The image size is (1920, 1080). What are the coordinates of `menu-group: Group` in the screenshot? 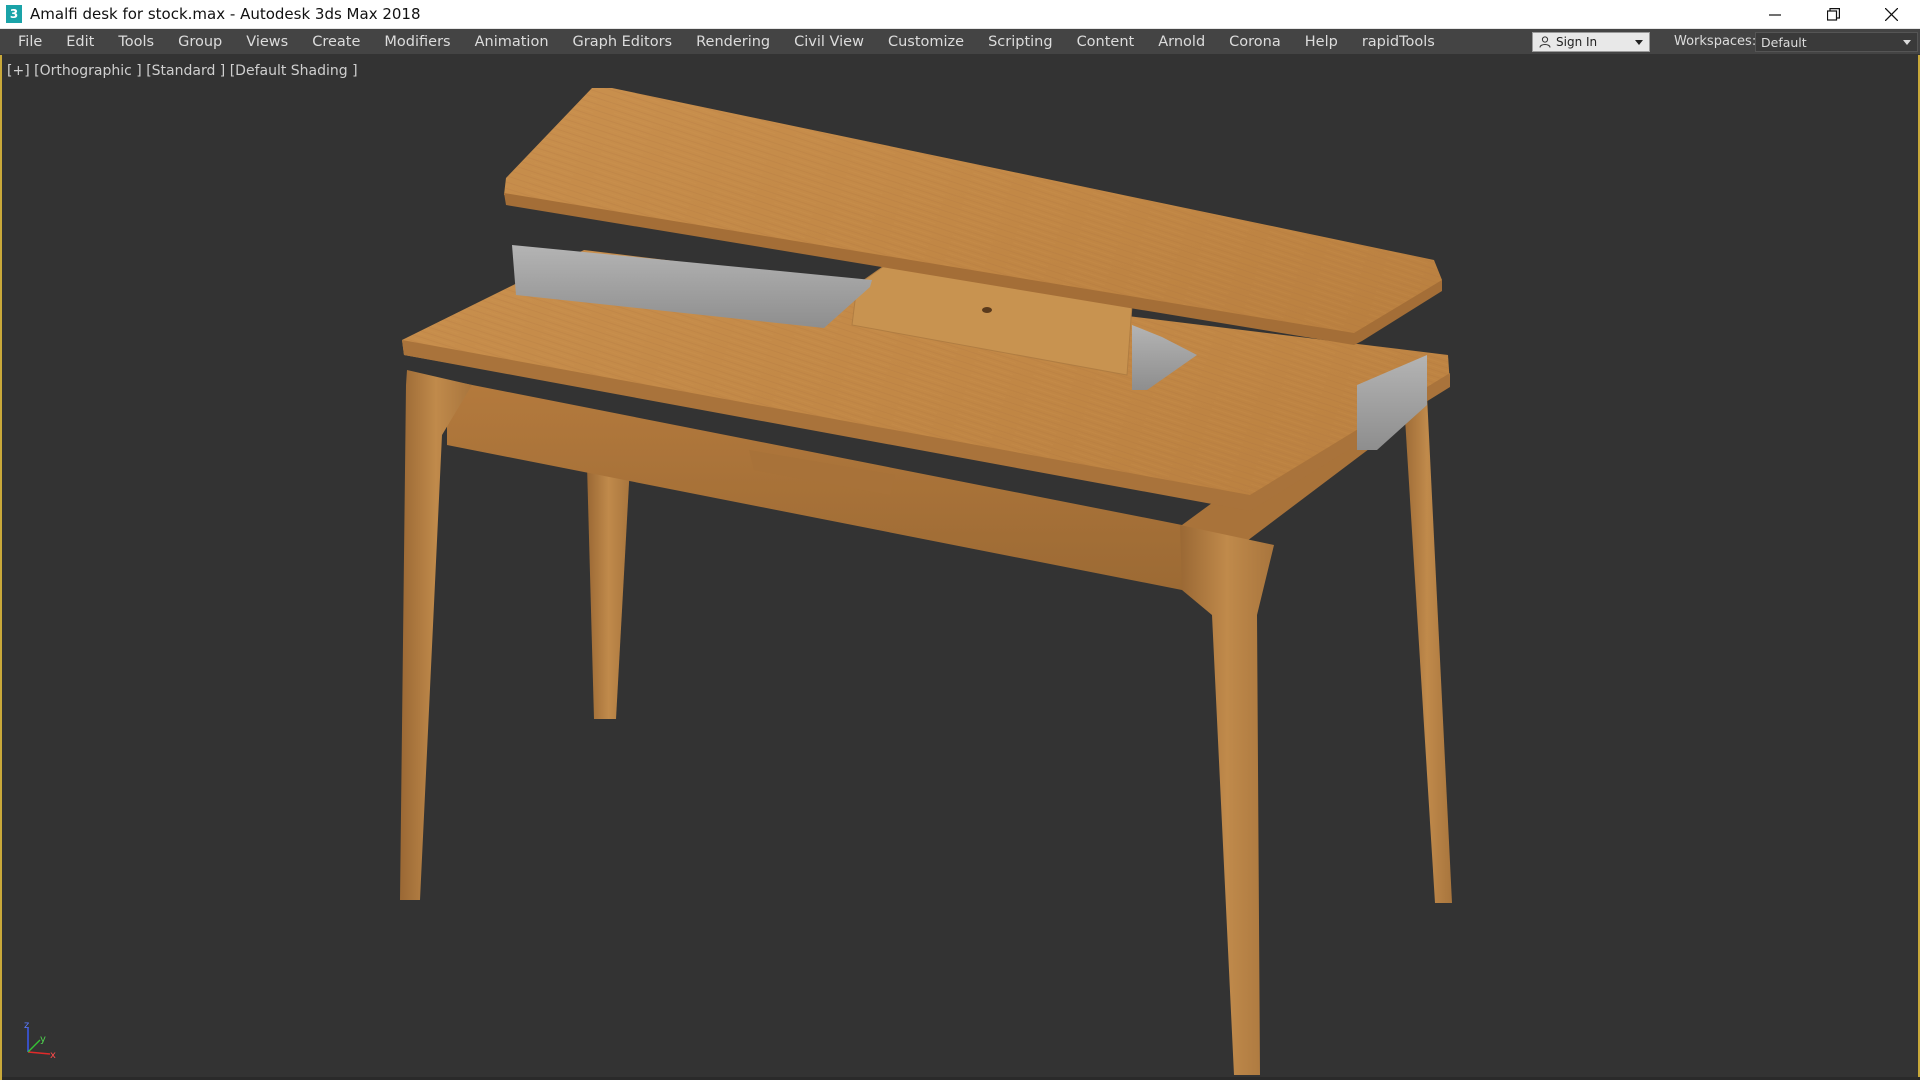 It's located at (200, 42).